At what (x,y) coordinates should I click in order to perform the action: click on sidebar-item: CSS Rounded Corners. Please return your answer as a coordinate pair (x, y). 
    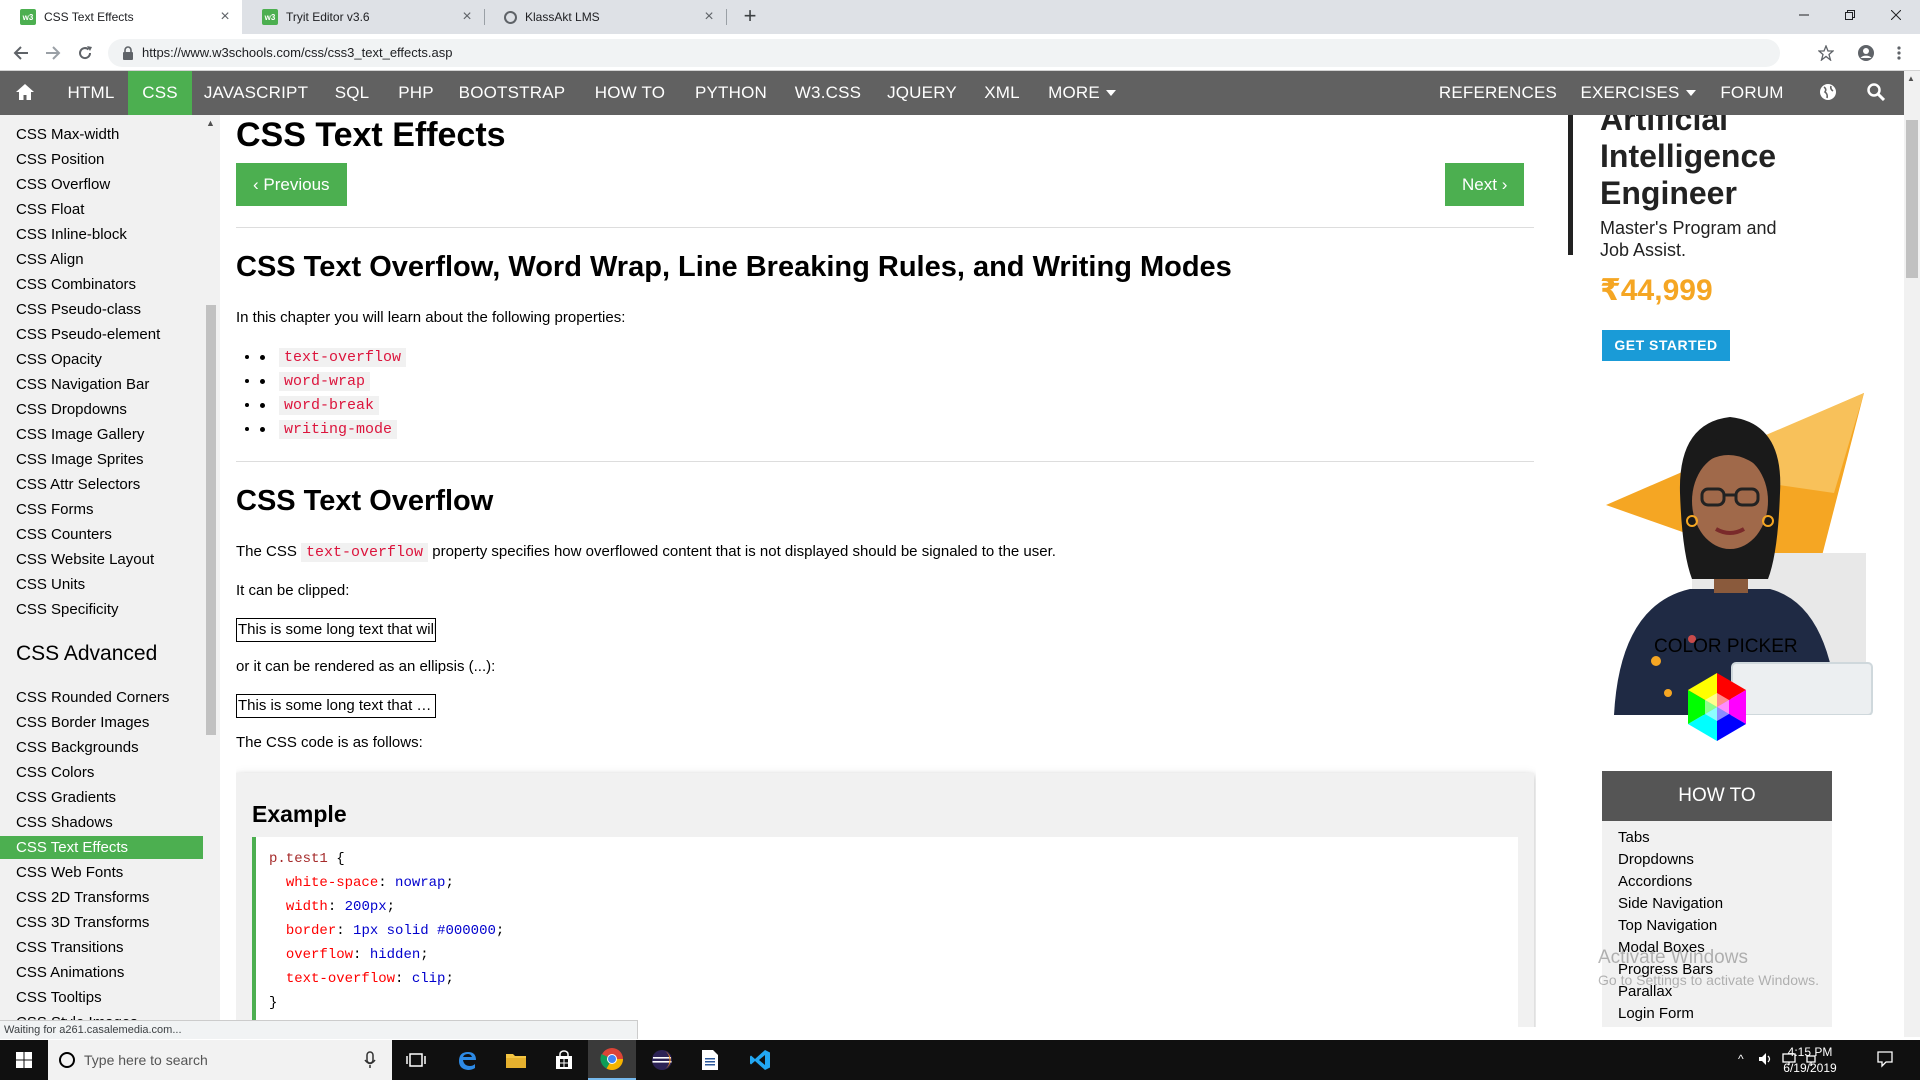
    Looking at the image, I should click on (101, 697).